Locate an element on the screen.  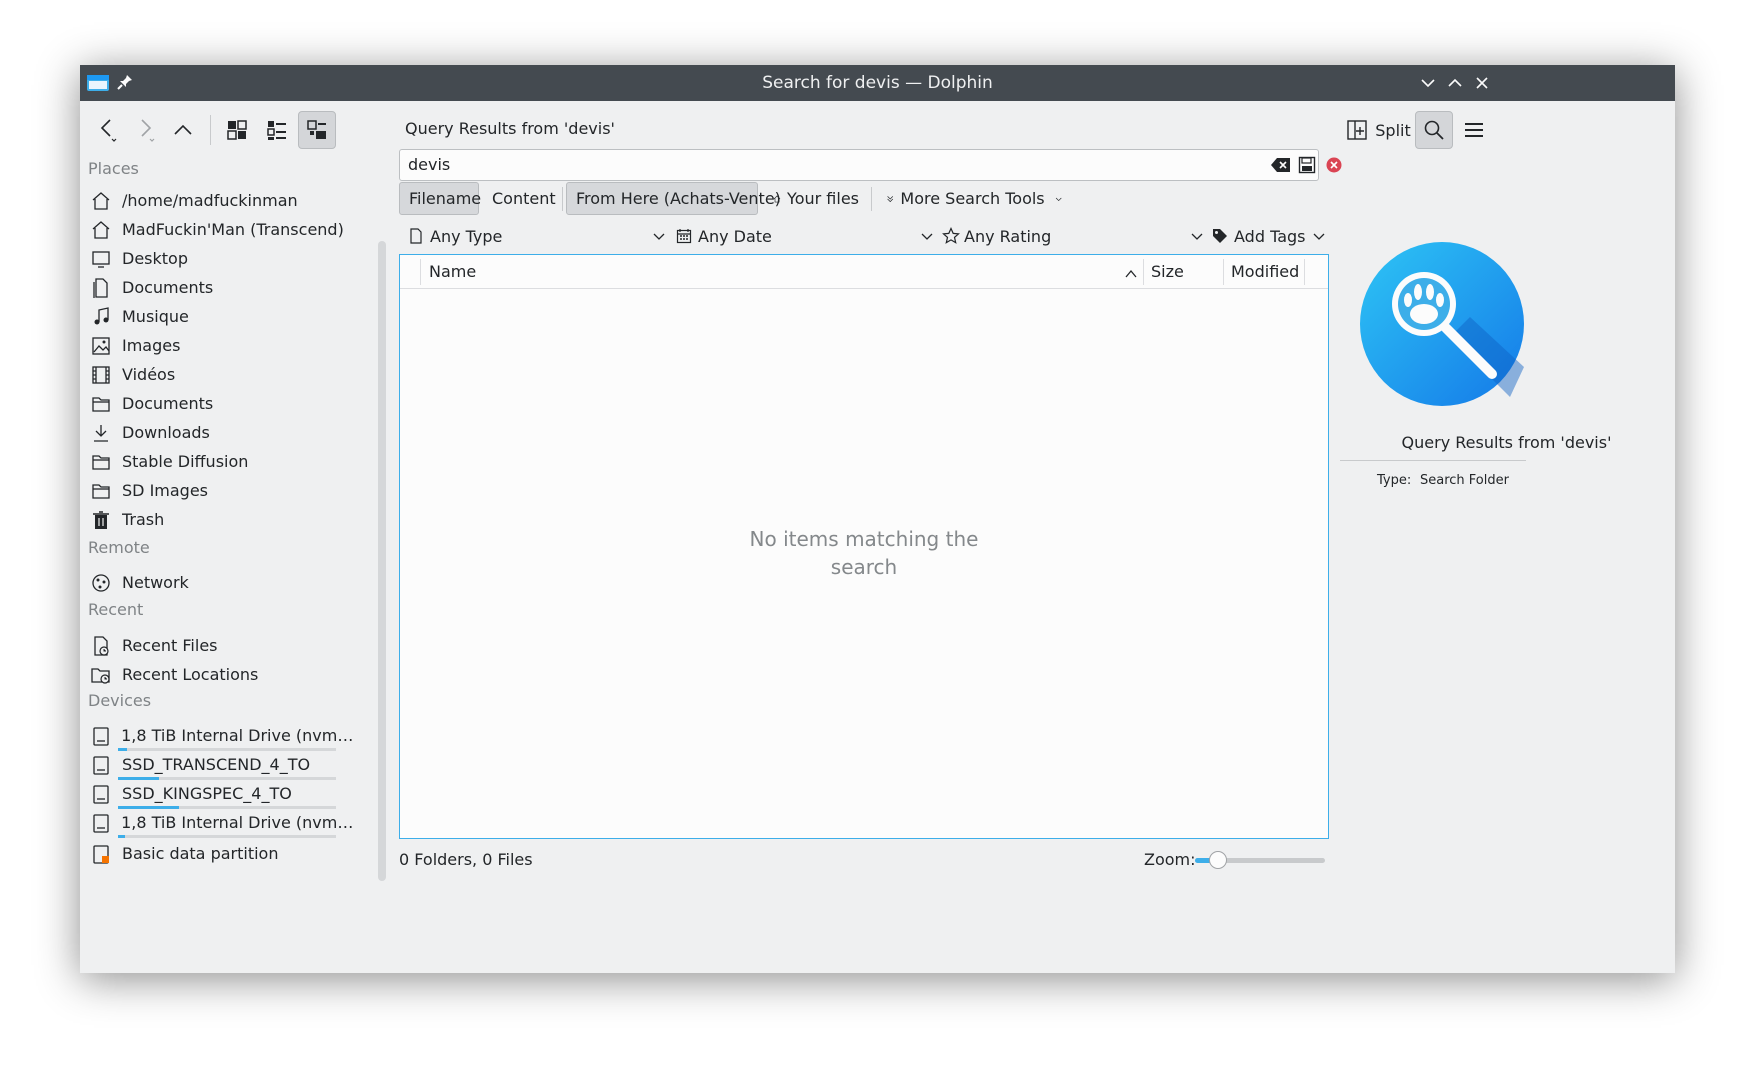
sidebar-item-label: SSD_KINGSPEC_4_TO is located at coordinates (207, 793).